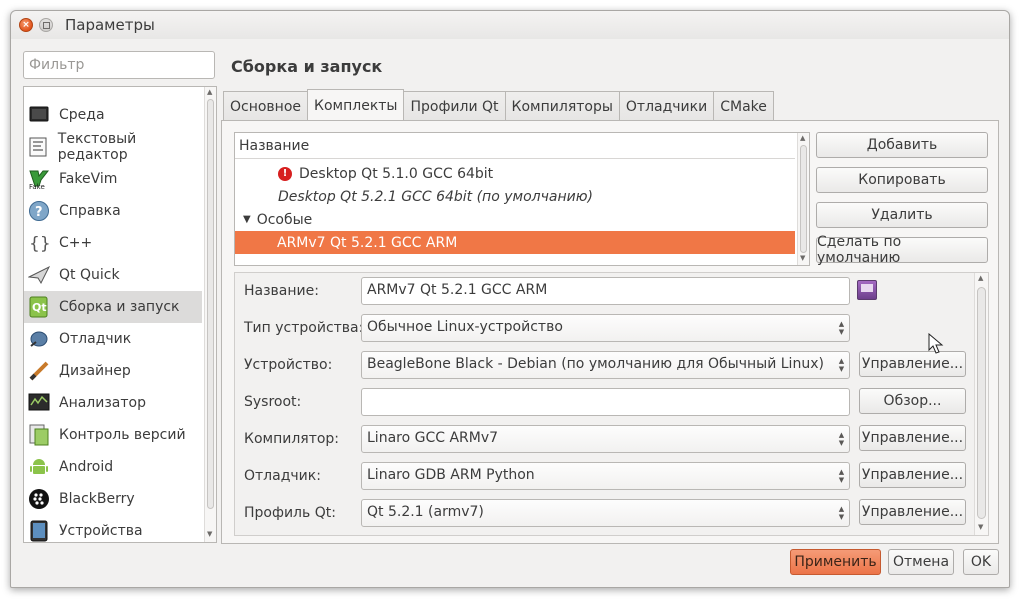 The height and width of the screenshot is (604, 1026). What do you see at coordinates (39, 499) in the screenshot?
I see `blackberry-icon` at bounding box center [39, 499].